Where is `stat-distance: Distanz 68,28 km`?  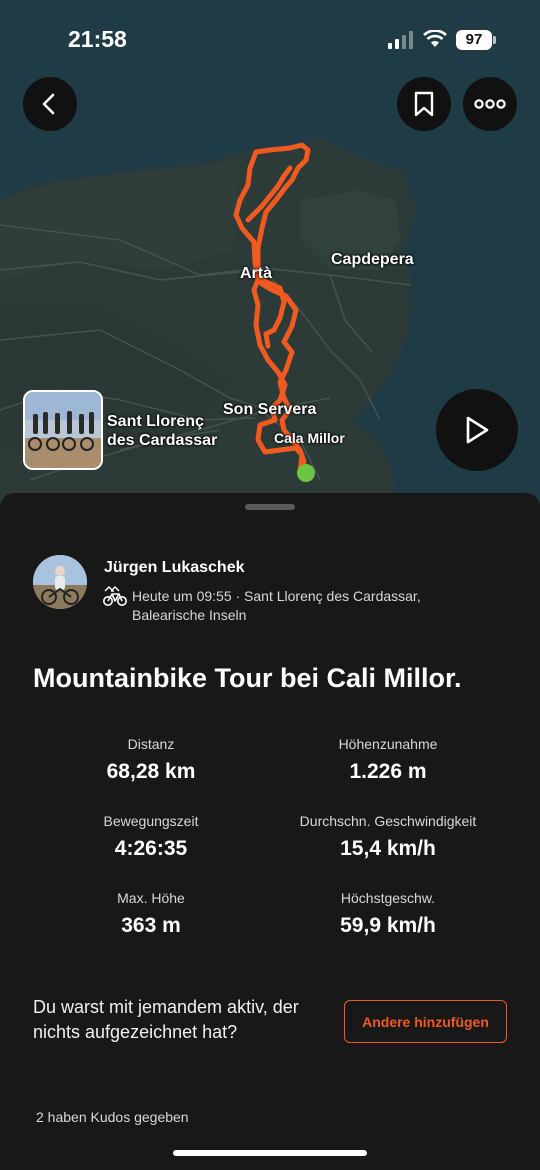 stat-distance: Distanz 68,28 km is located at coordinates (151, 759).